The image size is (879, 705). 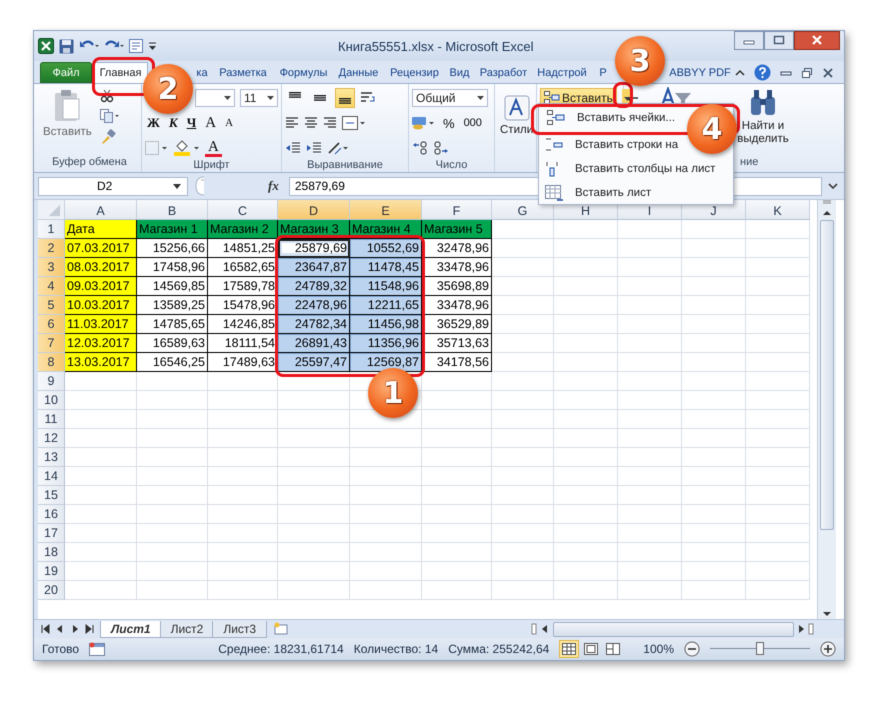 I want to click on name-box: D2, so click(x=113, y=186).